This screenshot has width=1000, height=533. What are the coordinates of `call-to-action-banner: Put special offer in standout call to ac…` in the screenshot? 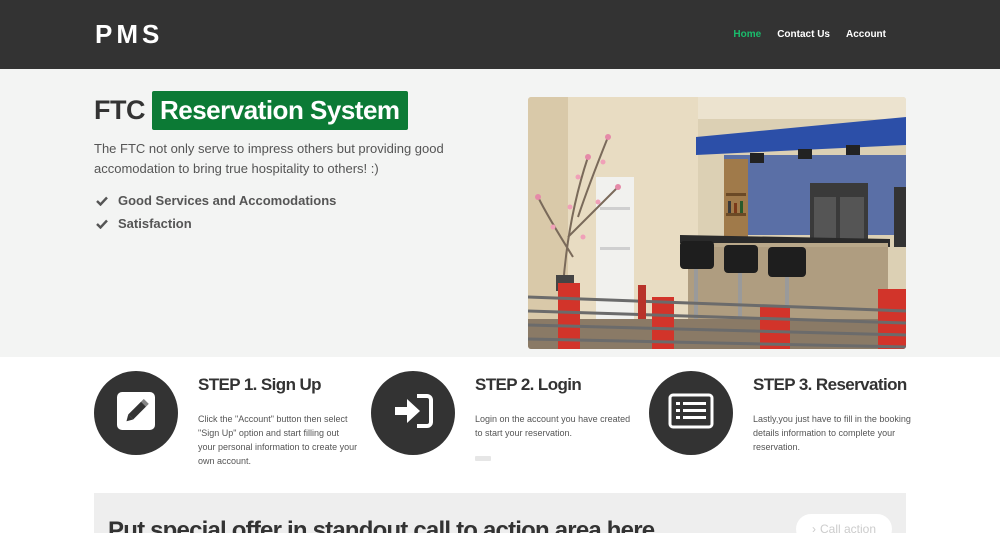 It's located at (500, 513).